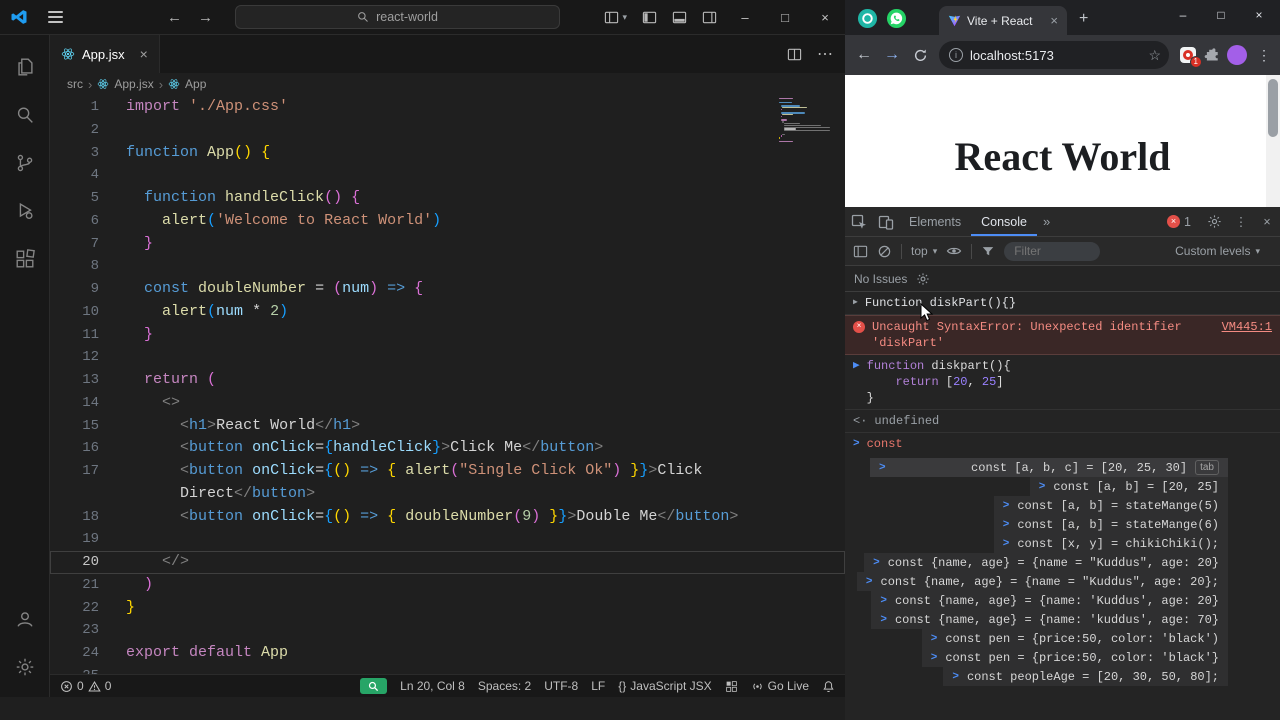  Describe the element at coordinates (74, 198) in the screenshot. I see `line-number: 5` at that location.